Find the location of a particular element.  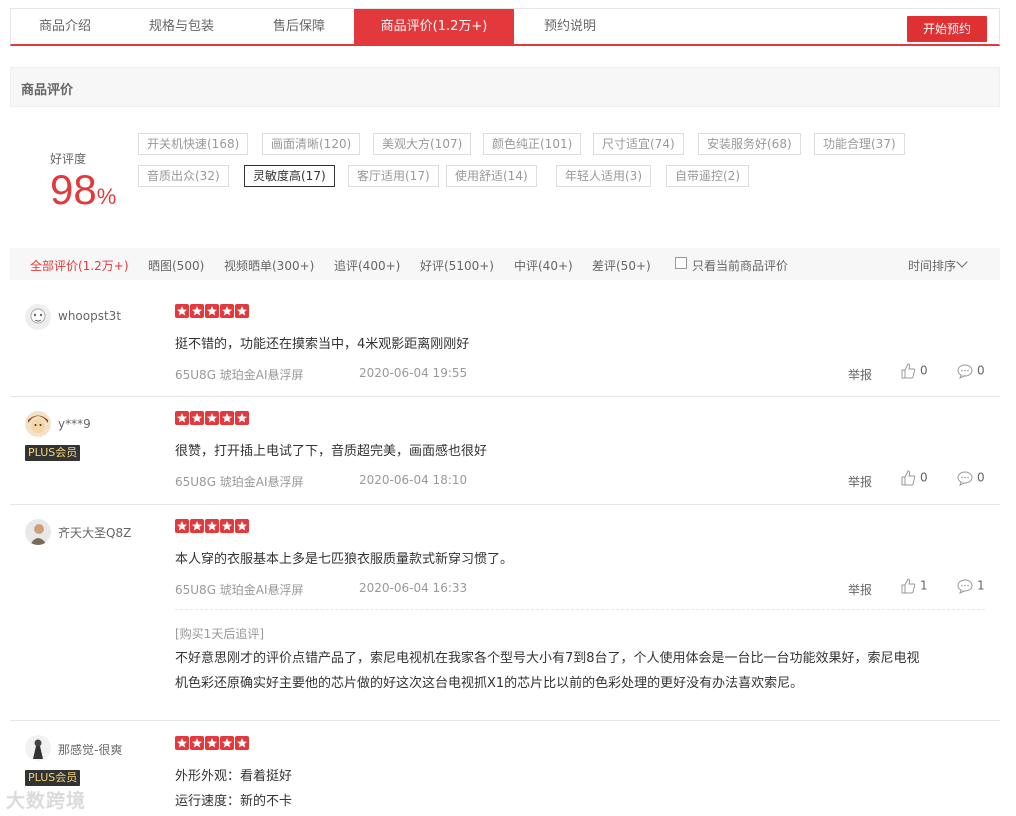

filter-followup: 追评(400+) is located at coordinates (367, 265).